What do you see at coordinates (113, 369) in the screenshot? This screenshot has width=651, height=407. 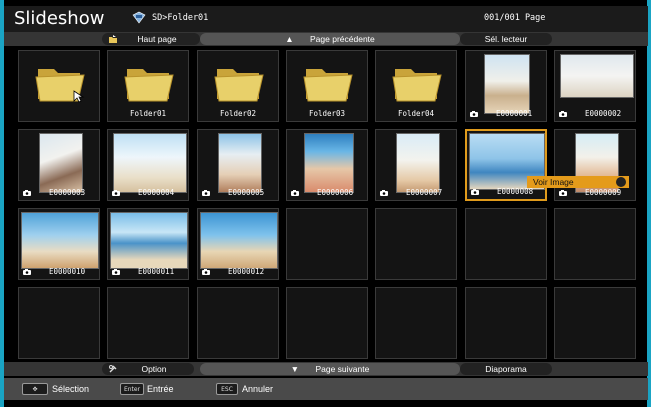 I see `tools-icon` at bounding box center [113, 369].